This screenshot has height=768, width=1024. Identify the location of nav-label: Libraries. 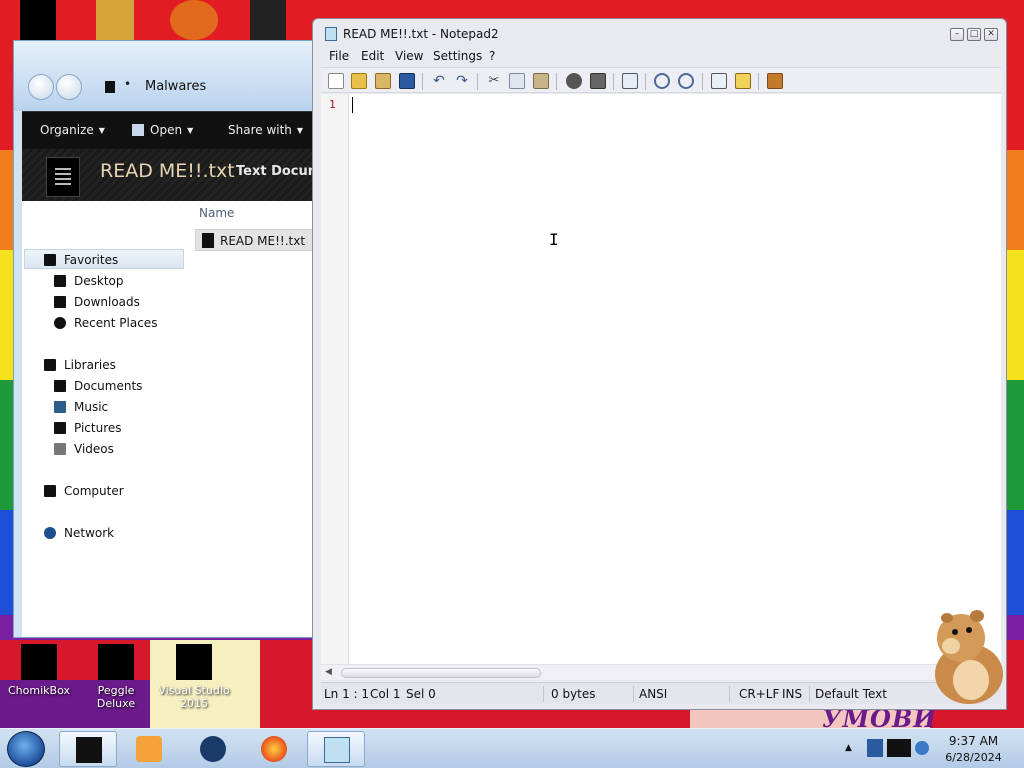
(90, 365).